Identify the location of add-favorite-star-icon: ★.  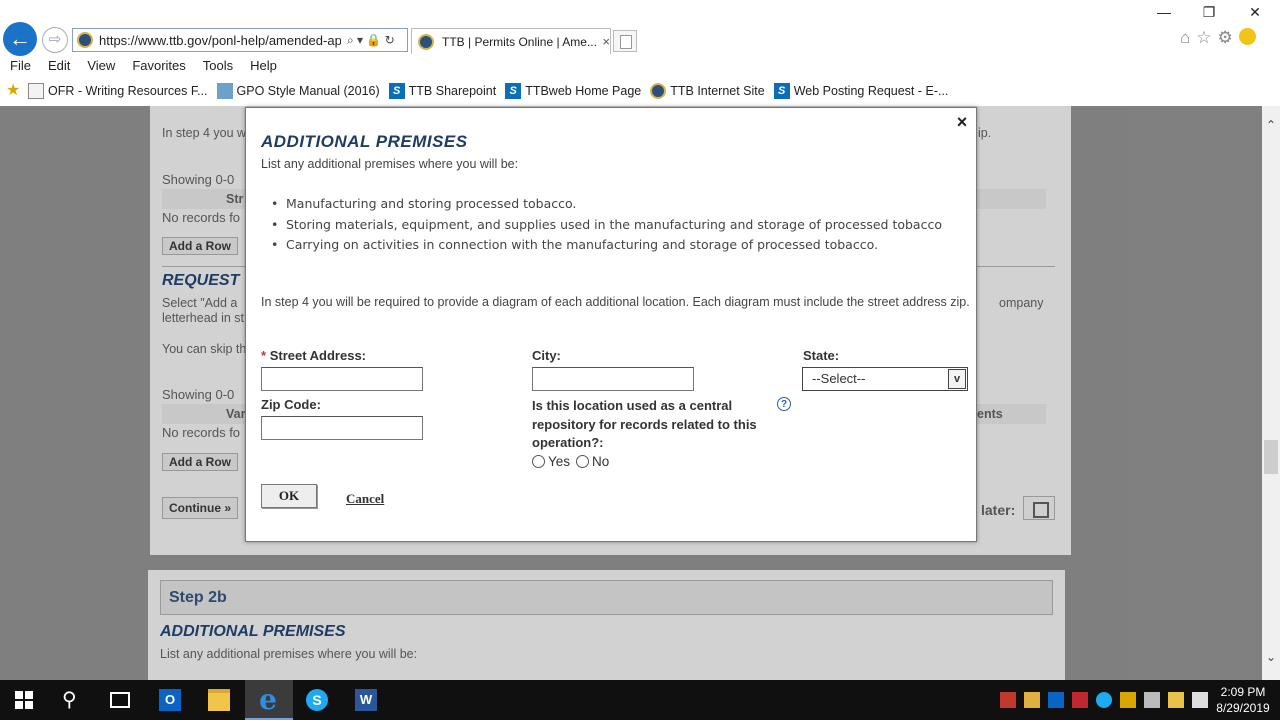
(15, 91).